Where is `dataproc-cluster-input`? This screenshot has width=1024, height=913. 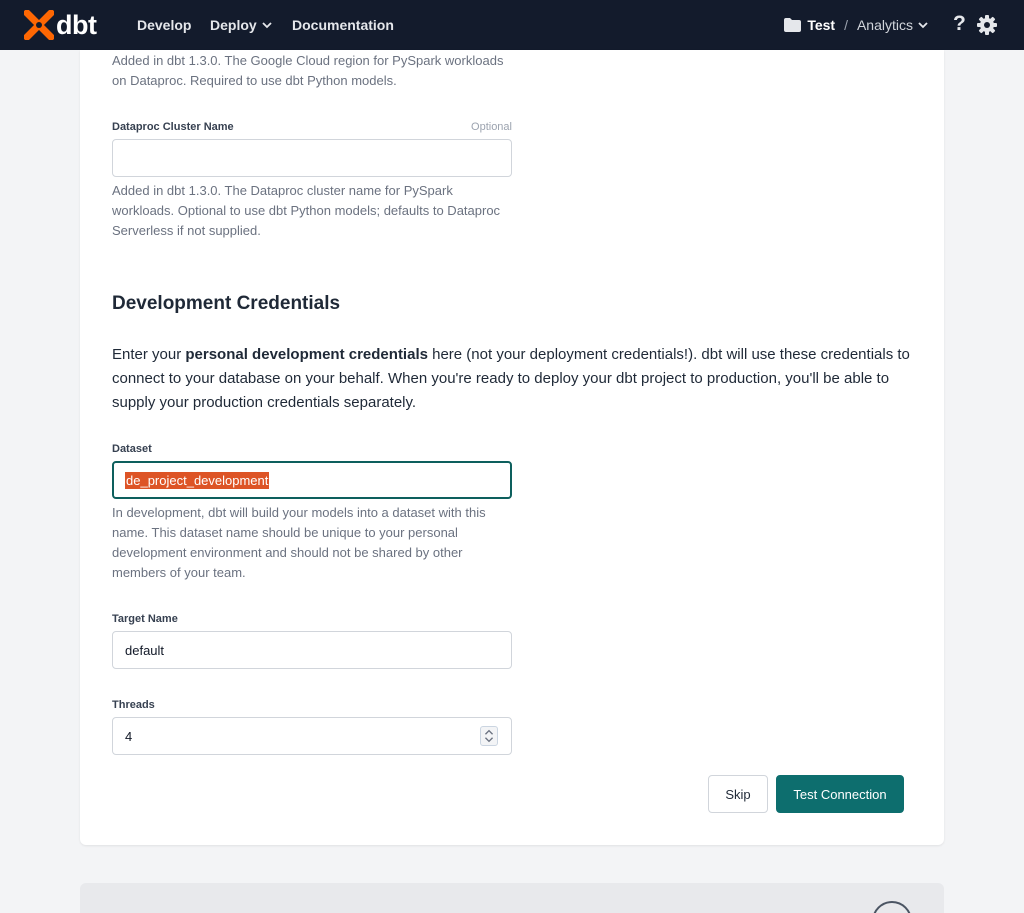
dataproc-cluster-input is located at coordinates (312, 158).